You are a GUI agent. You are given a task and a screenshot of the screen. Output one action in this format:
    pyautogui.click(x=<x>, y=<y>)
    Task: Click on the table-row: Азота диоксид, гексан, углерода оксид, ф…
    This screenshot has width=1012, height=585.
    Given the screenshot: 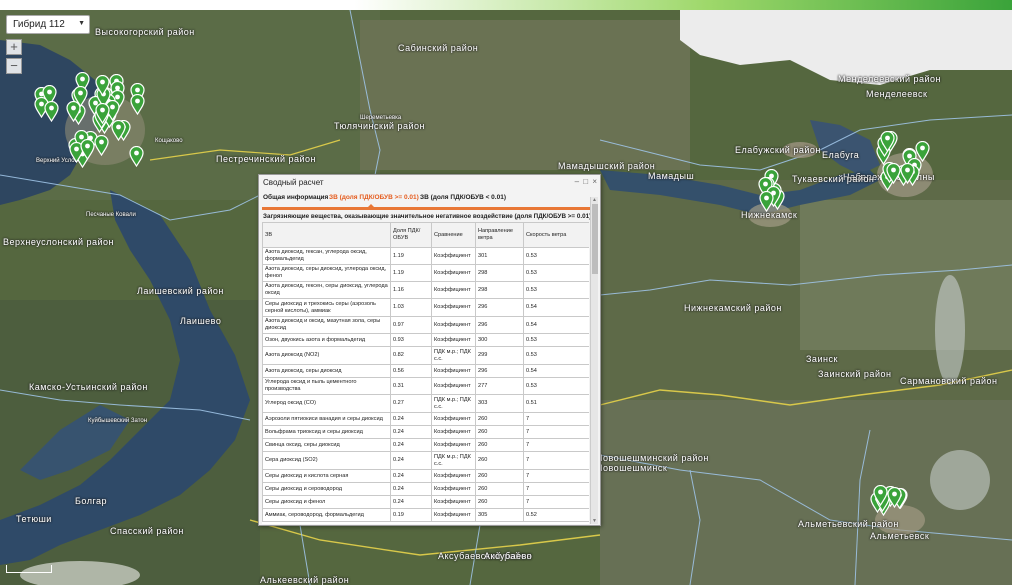 What is the action you would take?
    pyautogui.click(x=425, y=256)
    